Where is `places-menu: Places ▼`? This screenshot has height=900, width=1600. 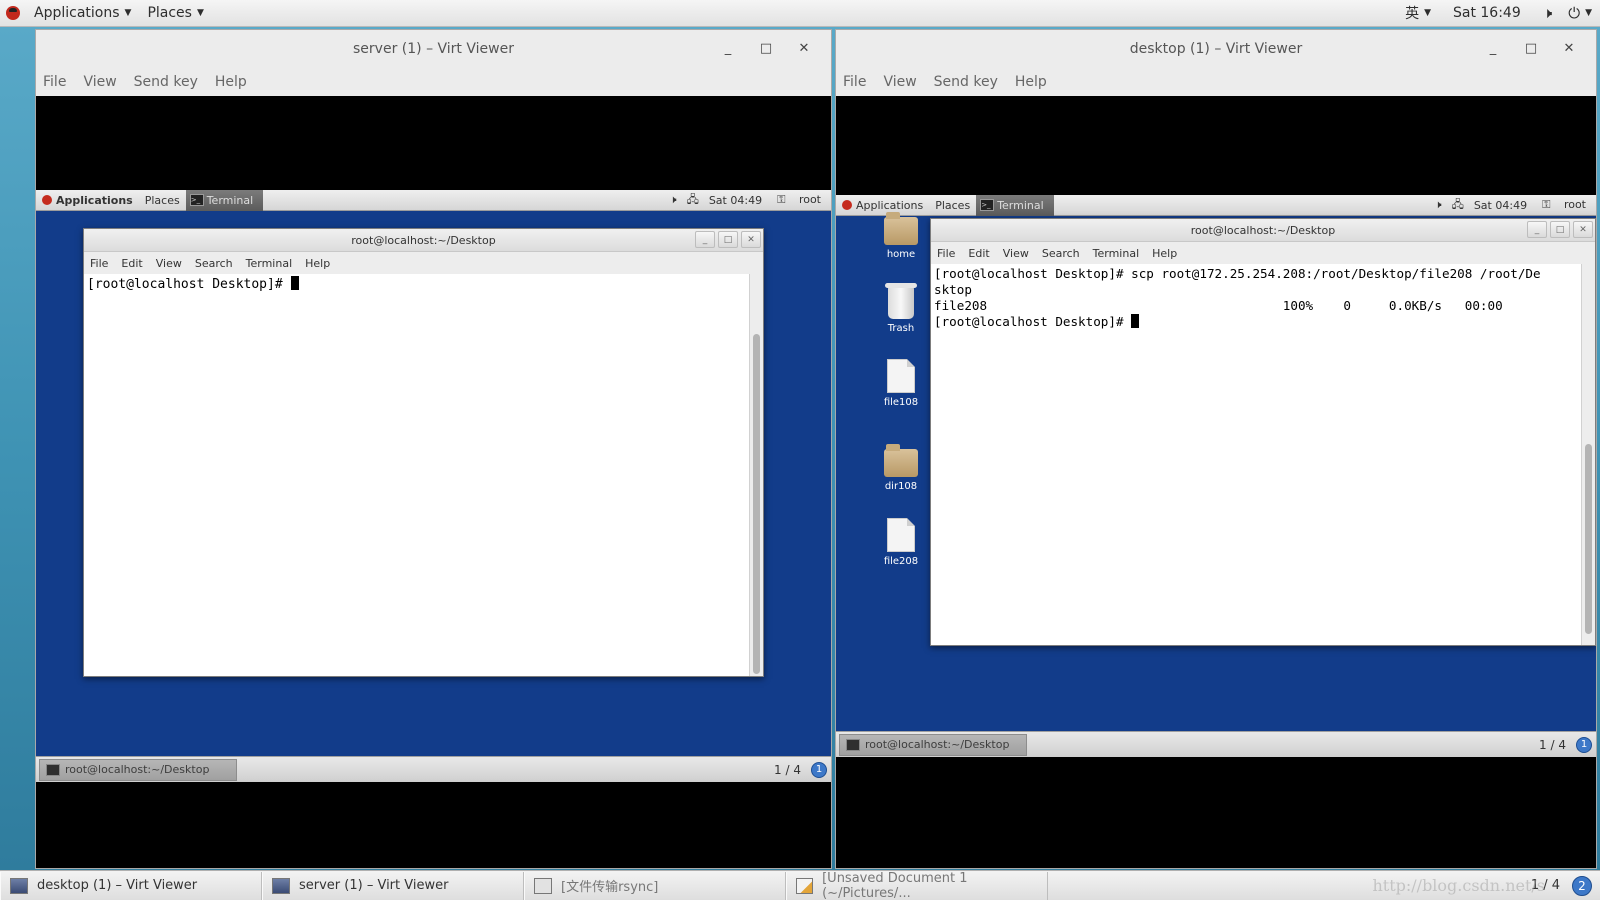 places-menu: Places ▼ is located at coordinates (175, 13).